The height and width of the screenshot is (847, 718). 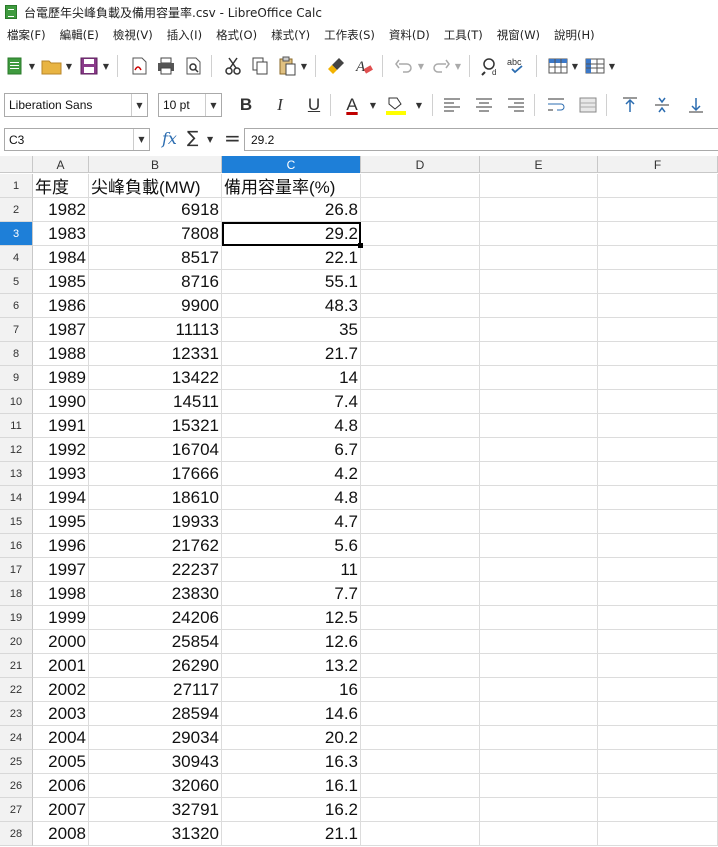 I want to click on menu-file: 檔案(F), so click(x=26, y=35).